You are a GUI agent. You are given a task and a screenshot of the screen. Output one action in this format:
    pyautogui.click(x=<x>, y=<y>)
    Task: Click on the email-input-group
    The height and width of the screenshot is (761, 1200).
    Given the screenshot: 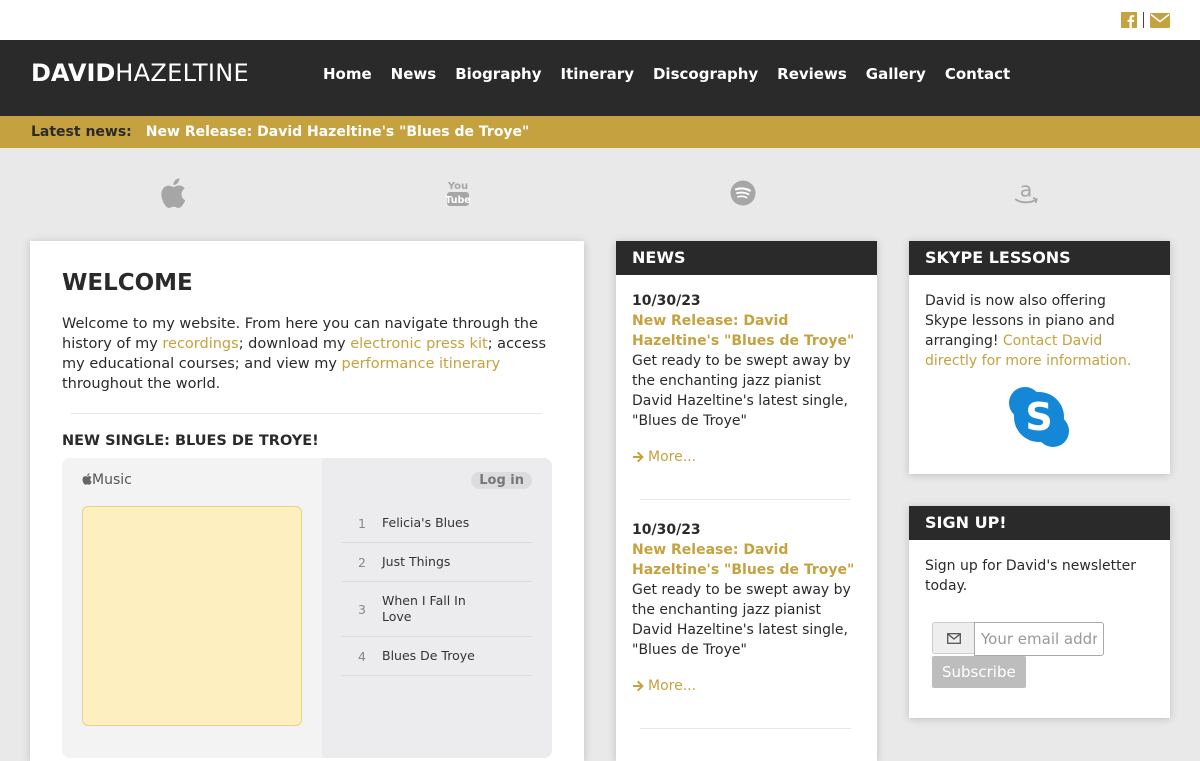 What is the action you would take?
    pyautogui.click(x=1018, y=639)
    